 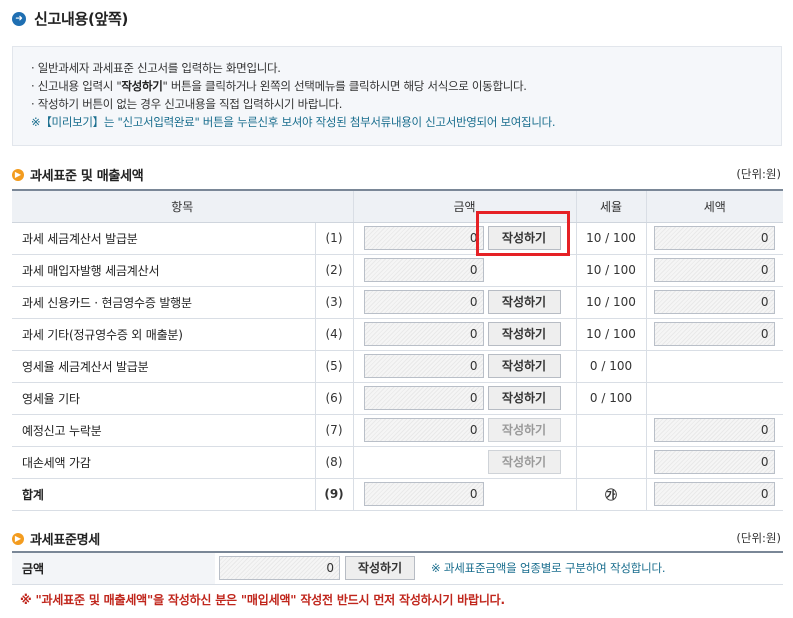 I want to click on col-header-tax: 세액, so click(x=714, y=206).